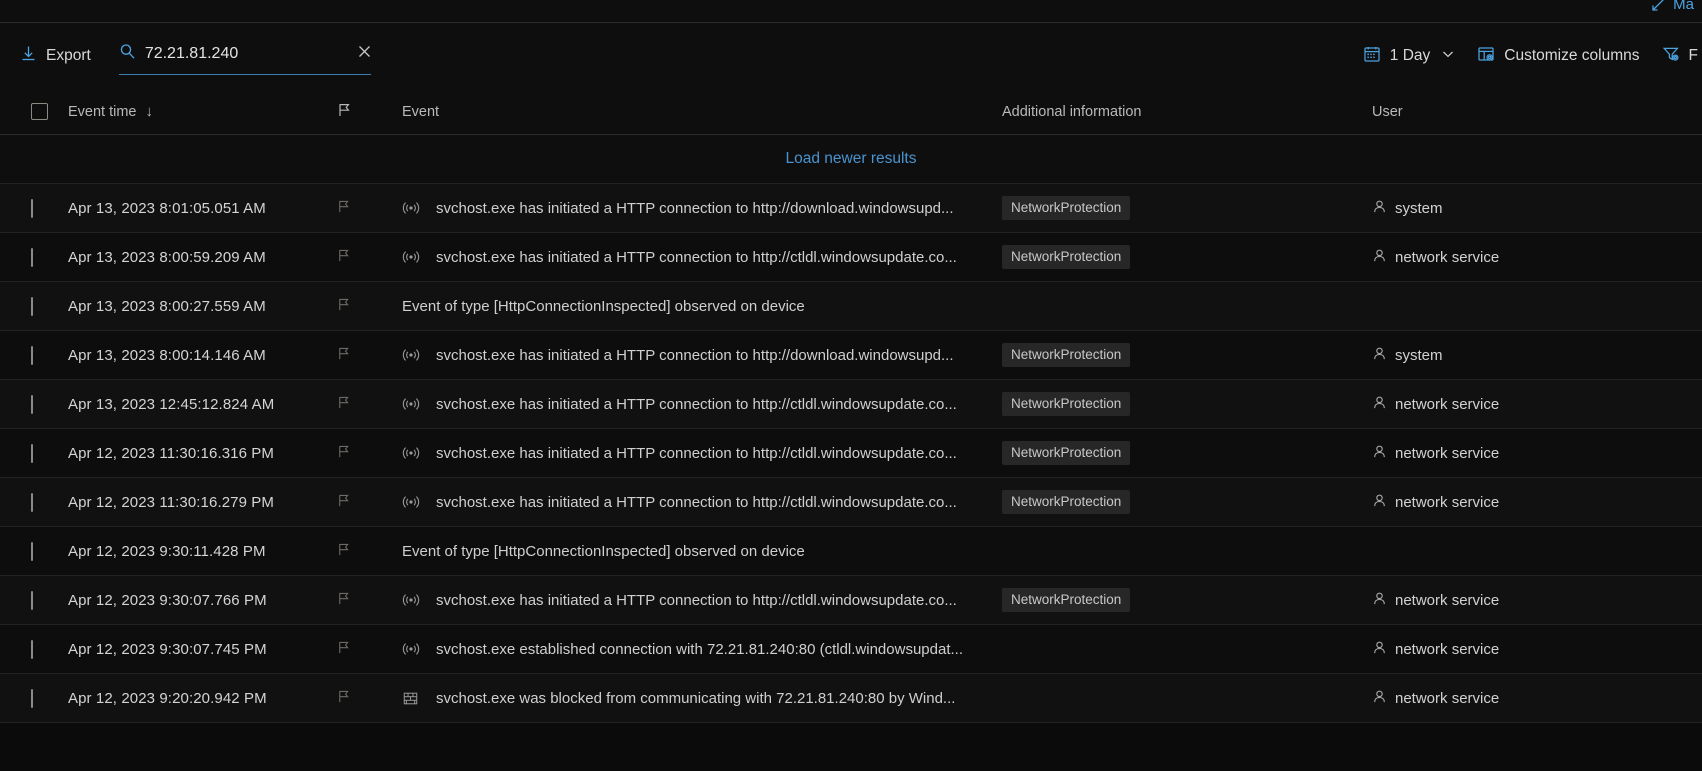 This screenshot has height=771, width=1702. Describe the element at coordinates (421, 111) in the screenshot. I see `column-header-event-label: Event` at that location.